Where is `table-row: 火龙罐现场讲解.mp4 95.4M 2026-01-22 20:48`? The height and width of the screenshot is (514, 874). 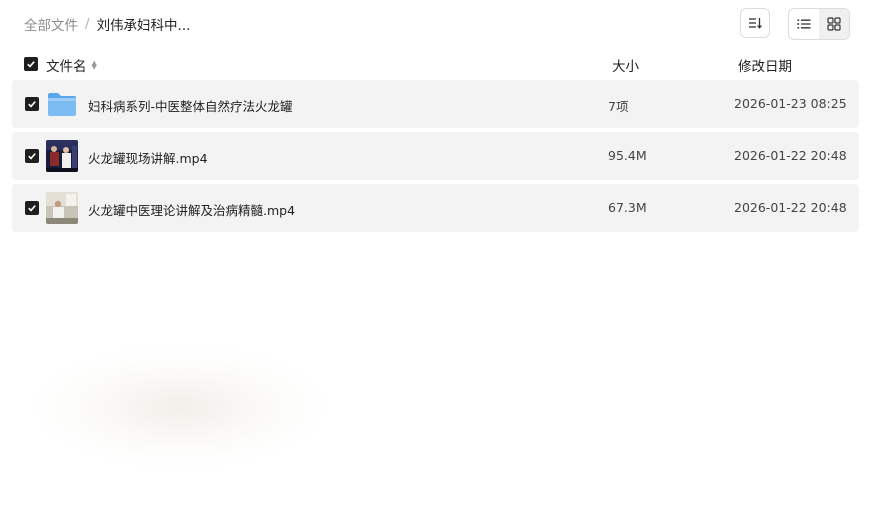 table-row: 火龙罐现场讲解.mp4 95.4M 2026-01-22 20:48 is located at coordinates (435, 156).